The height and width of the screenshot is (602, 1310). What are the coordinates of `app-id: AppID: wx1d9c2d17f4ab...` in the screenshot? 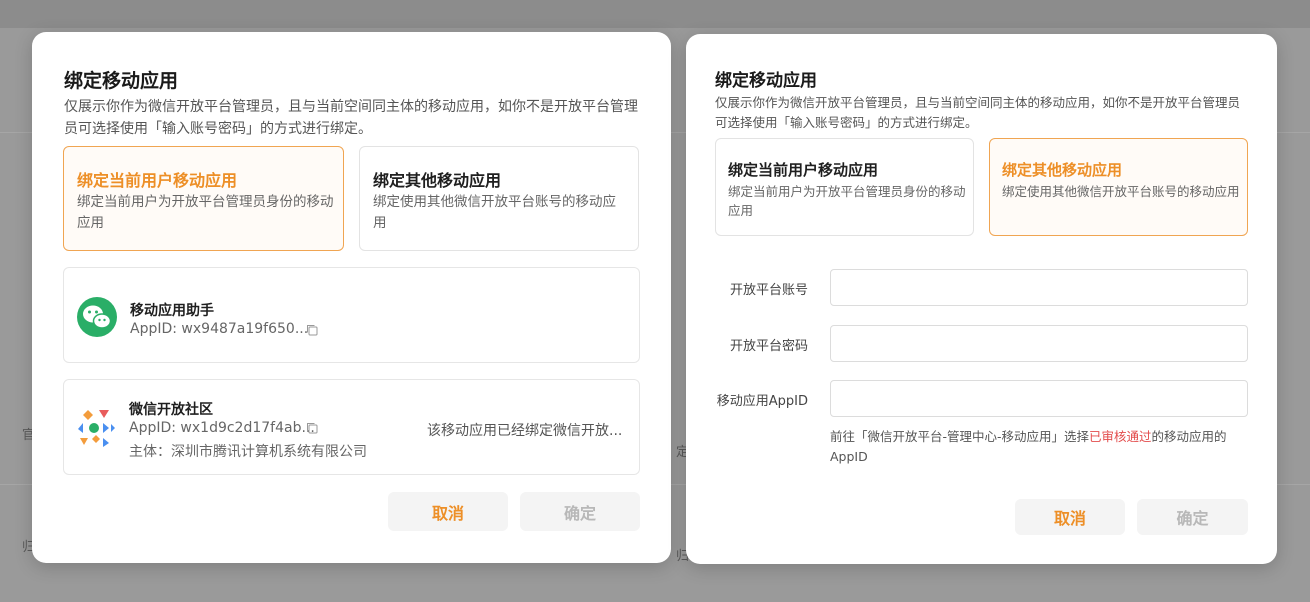 It's located at (222, 428).